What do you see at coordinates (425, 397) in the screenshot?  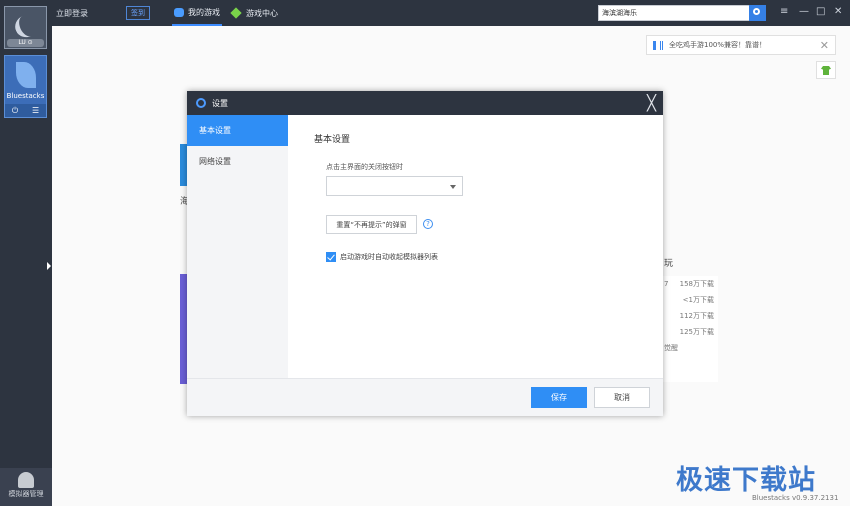 I see `dialog-footer: 保存 取消` at bounding box center [425, 397].